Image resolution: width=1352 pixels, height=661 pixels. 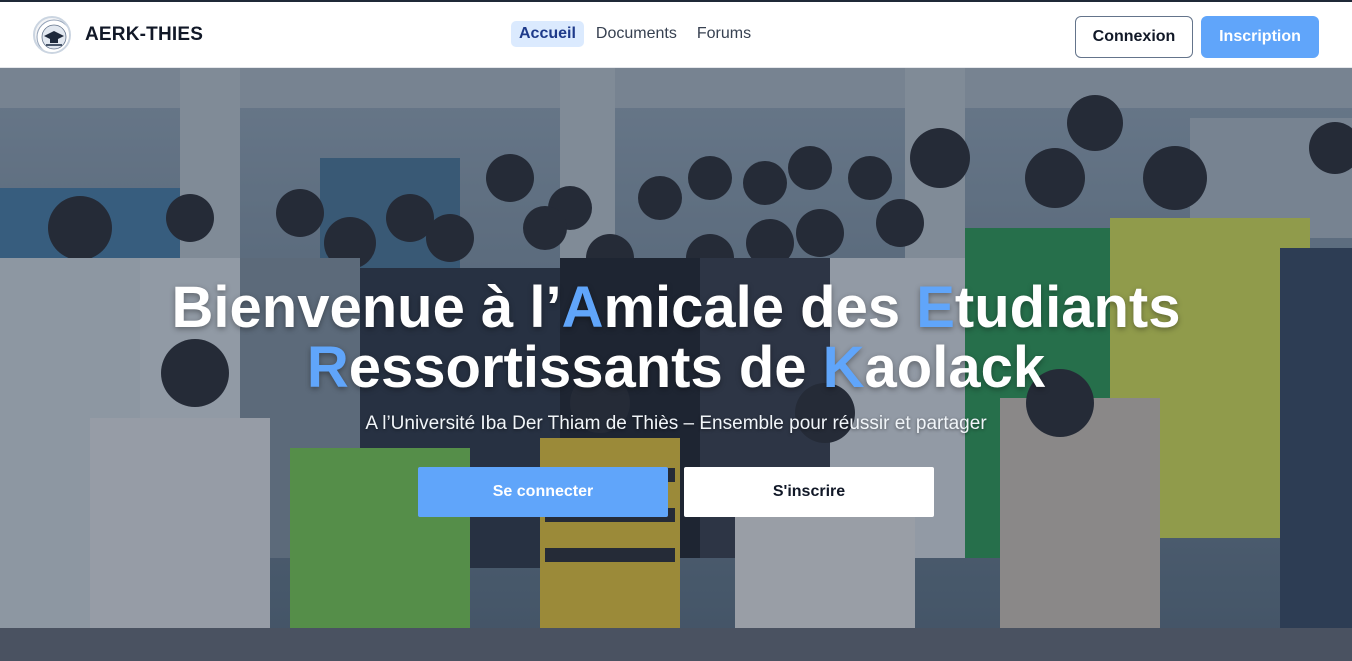 I want to click on hero-title-line-2: Ressortissants de Kaolack, so click(x=676, y=368).